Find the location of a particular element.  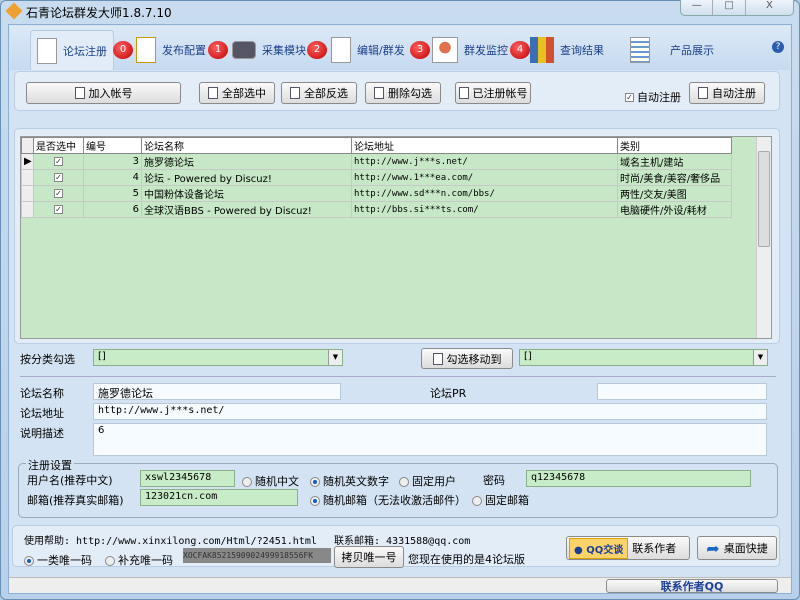

column-header: 类别 is located at coordinates (674, 145).